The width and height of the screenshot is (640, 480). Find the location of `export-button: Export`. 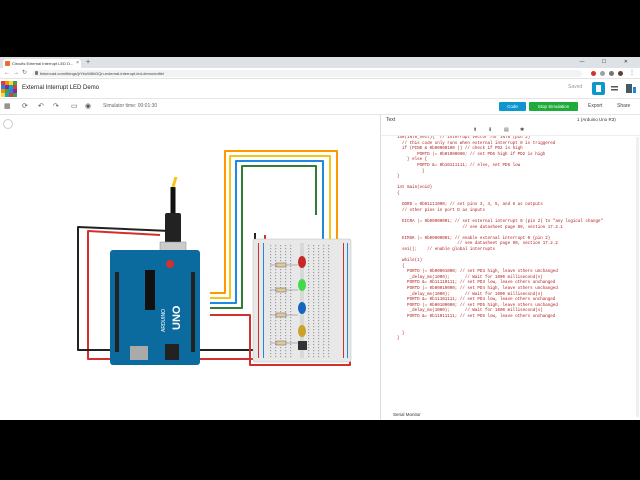

export-button: Export is located at coordinates (595, 106).